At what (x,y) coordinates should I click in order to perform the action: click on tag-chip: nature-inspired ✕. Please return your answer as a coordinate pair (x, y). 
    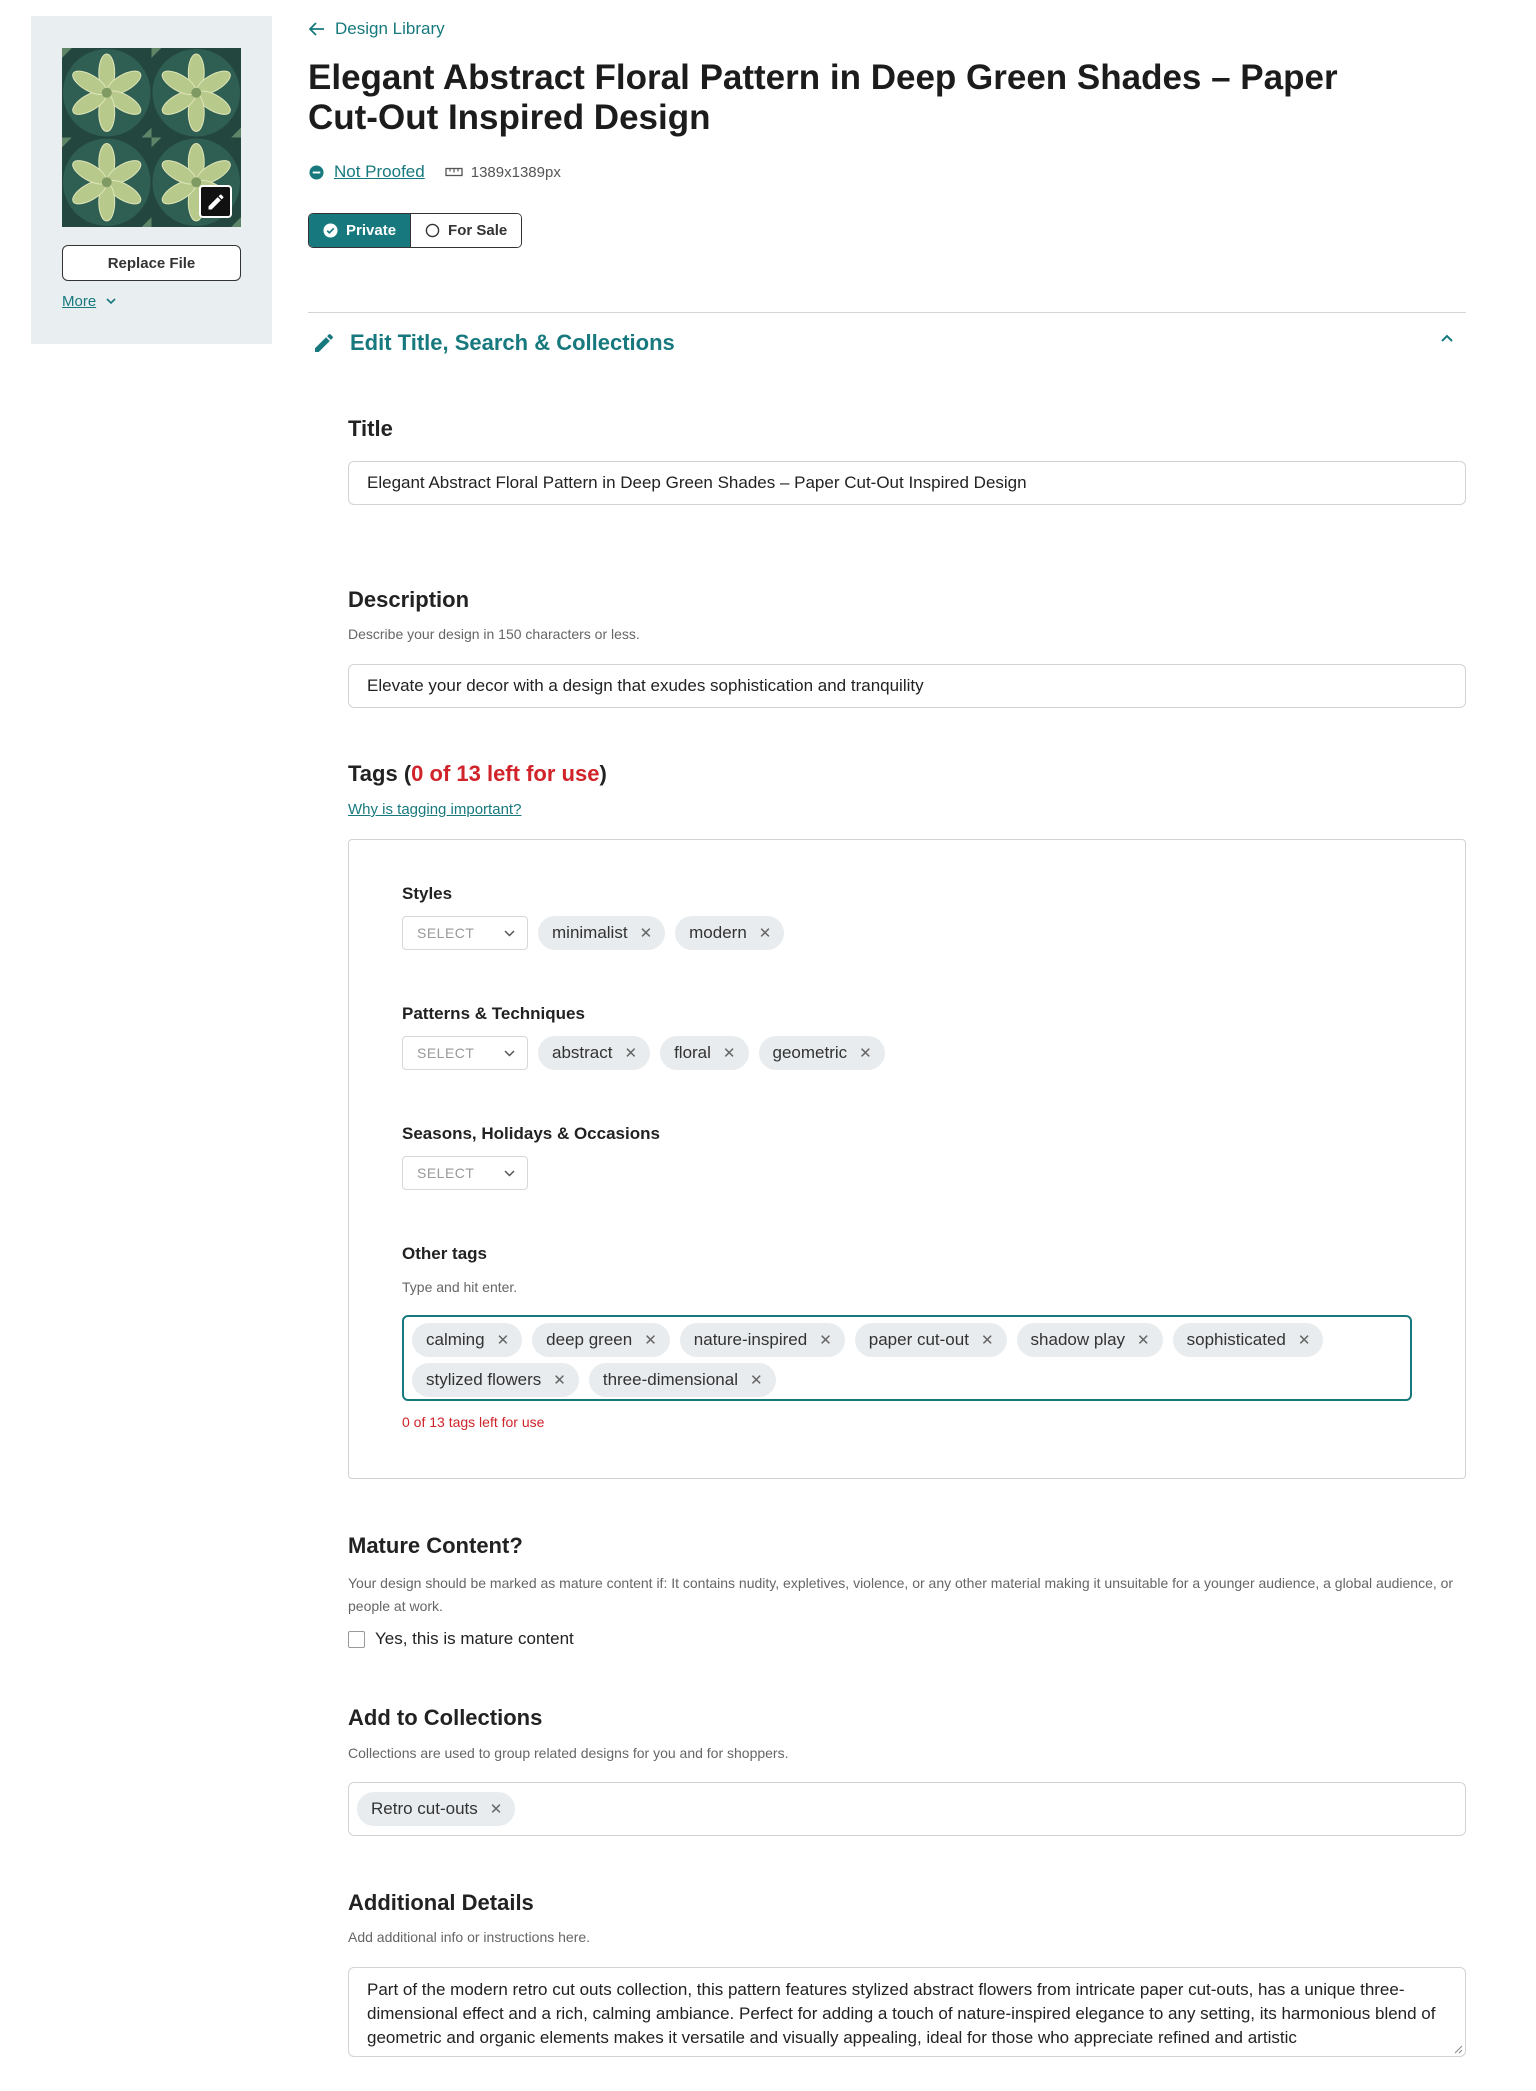
    Looking at the image, I should click on (762, 1340).